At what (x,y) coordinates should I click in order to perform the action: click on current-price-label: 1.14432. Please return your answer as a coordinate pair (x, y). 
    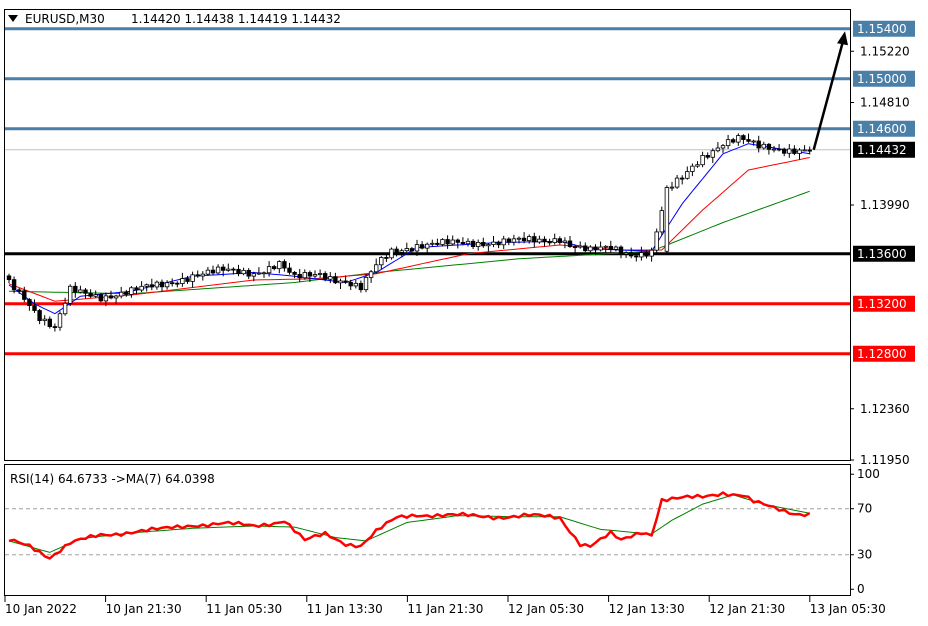
    Looking at the image, I should click on (882, 150).